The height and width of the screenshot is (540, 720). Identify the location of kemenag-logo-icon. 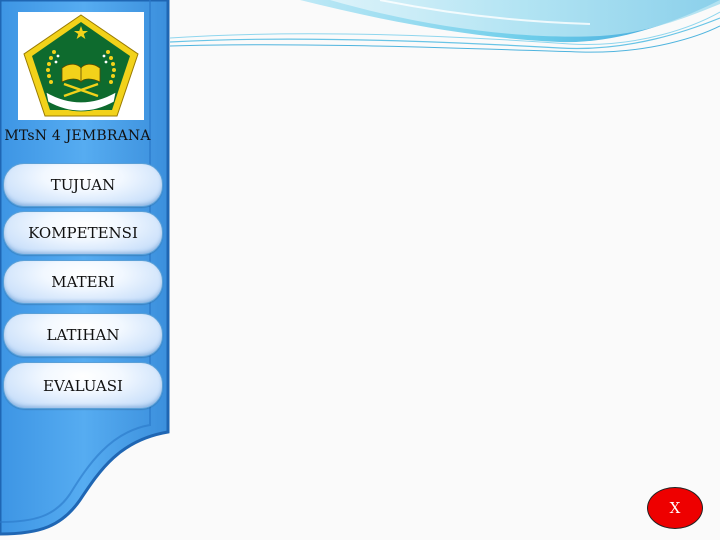
(81, 65).